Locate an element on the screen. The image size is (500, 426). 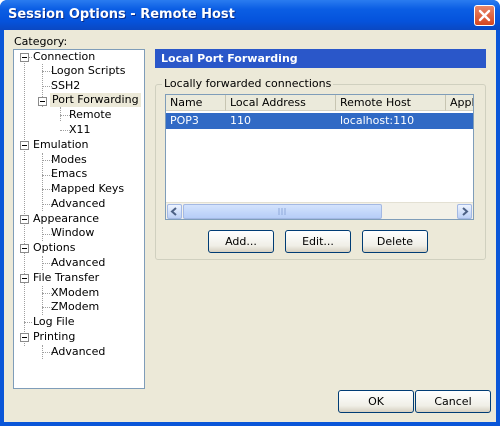
table-row: POP3 110 localhost:110 is located at coordinates (319, 121).